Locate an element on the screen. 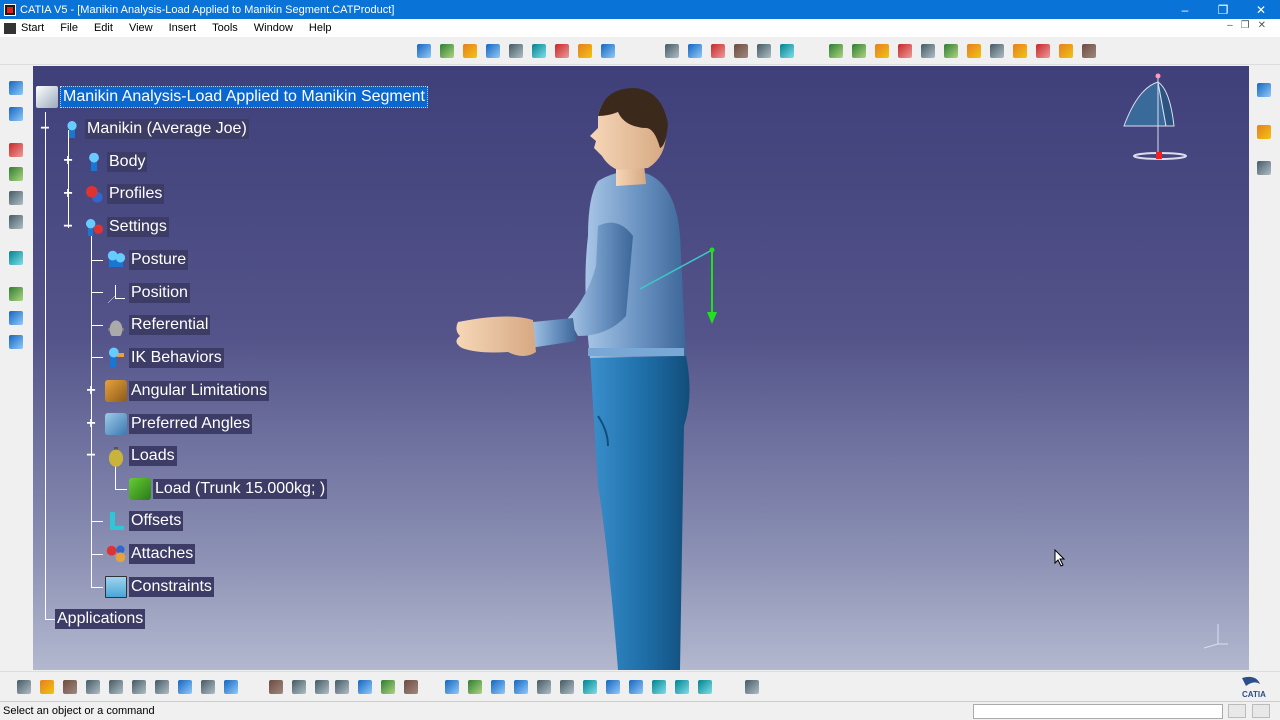  save-file-icon is located at coordinates (70, 687).